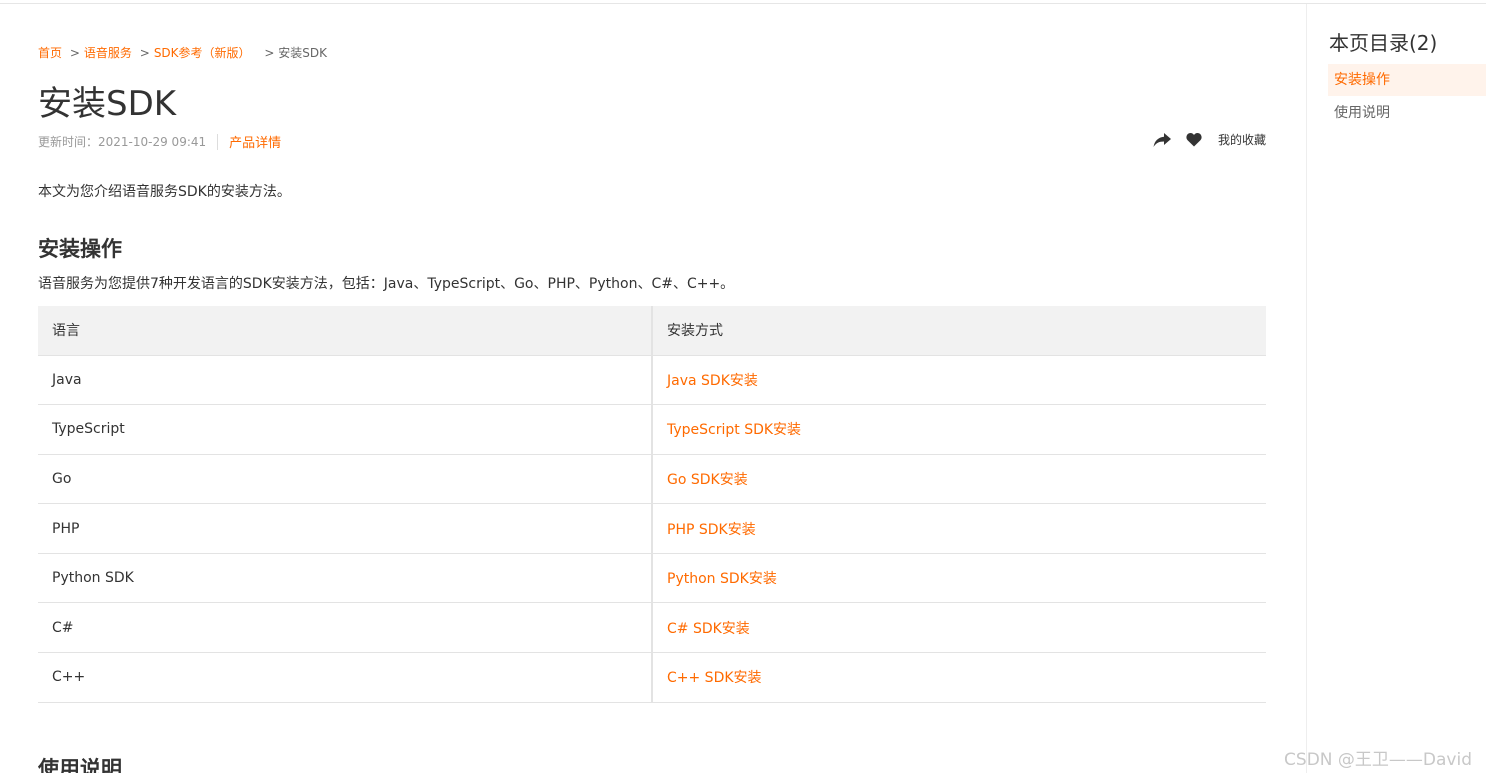 This screenshot has height=773, width=1486. What do you see at coordinates (345, 479) in the screenshot?
I see `language-cell: Go` at bounding box center [345, 479].